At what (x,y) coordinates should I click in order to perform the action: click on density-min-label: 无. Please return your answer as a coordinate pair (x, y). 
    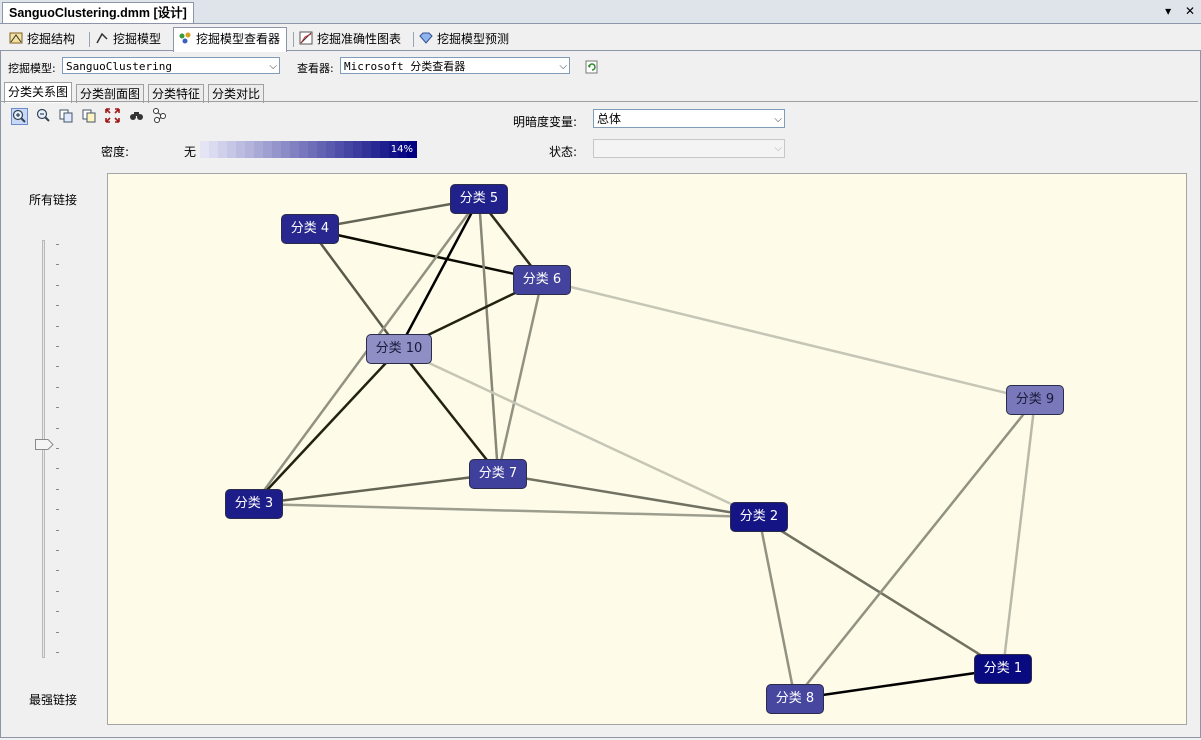
    Looking at the image, I should click on (190, 152).